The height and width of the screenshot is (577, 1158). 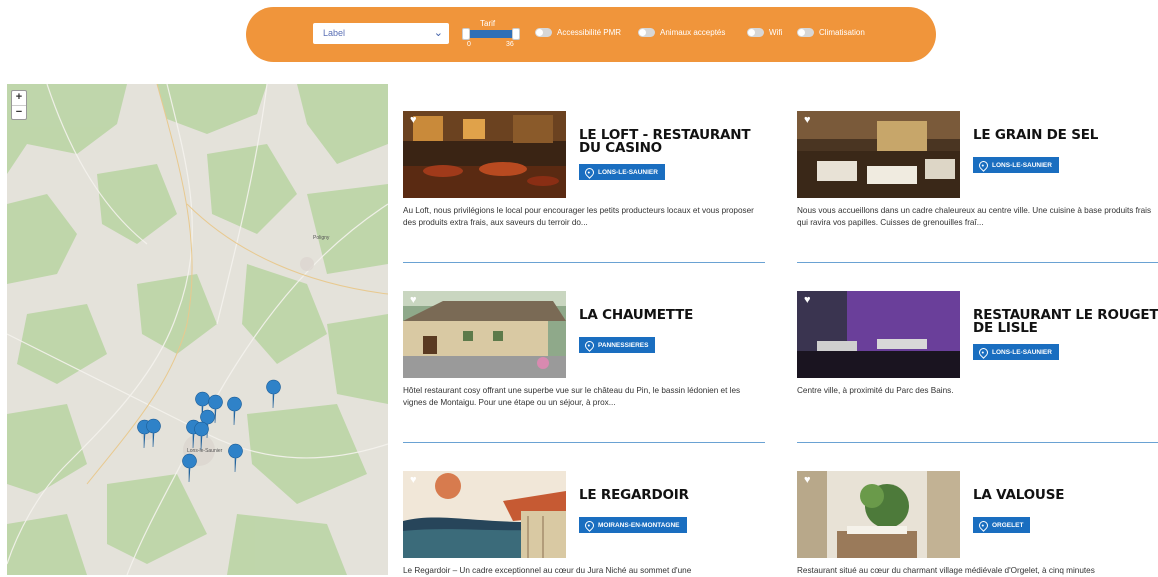 What do you see at coordinates (1065, 321) in the screenshot?
I see `restaurant-title: RESTAURANT LE ROUGET DE LISLE` at bounding box center [1065, 321].